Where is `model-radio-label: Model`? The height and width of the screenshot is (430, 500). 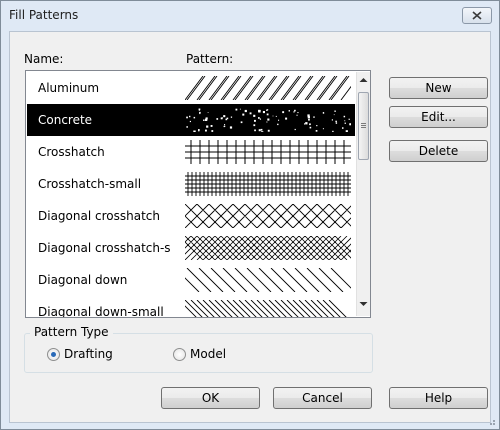 model-radio-label: Model is located at coordinates (208, 354).